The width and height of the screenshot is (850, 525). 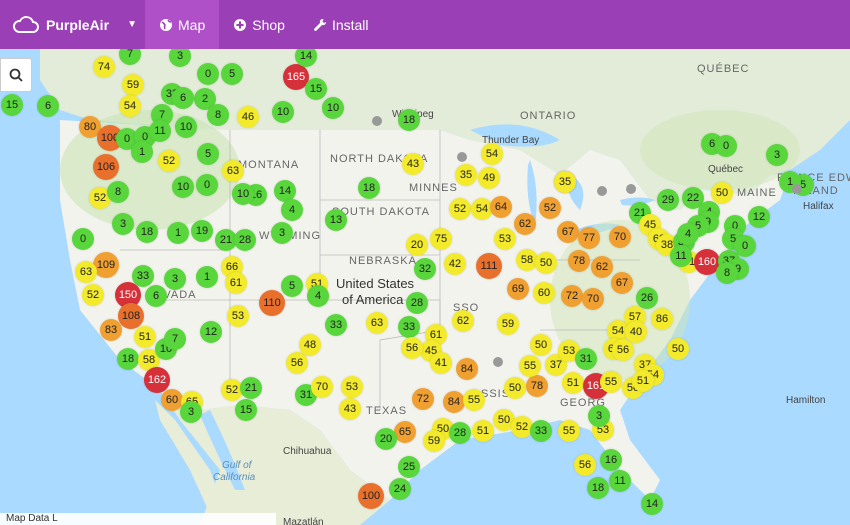 What do you see at coordinates (283, 112) in the screenshot?
I see `sensor-marker: 10` at bounding box center [283, 112].